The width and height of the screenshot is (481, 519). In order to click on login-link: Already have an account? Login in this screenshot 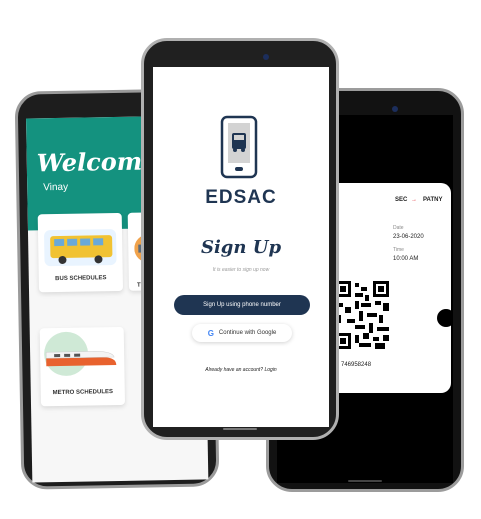, I will do `click(241, 370)`.